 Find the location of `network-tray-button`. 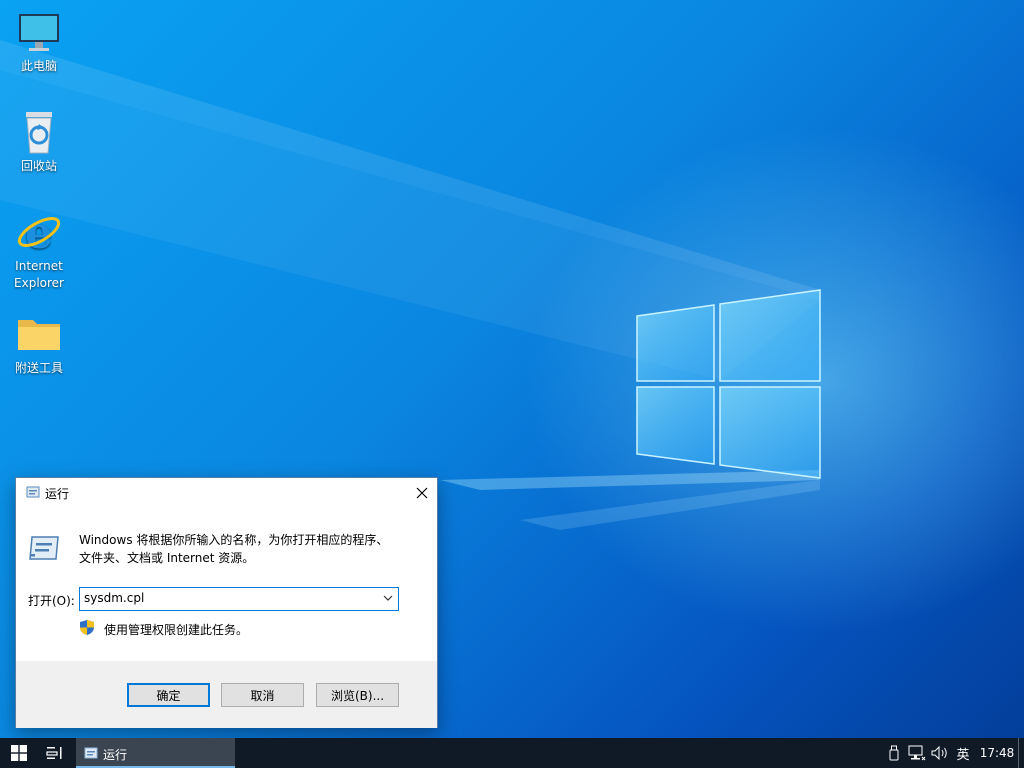

network-tray-button is located at coordinates (917, 753).